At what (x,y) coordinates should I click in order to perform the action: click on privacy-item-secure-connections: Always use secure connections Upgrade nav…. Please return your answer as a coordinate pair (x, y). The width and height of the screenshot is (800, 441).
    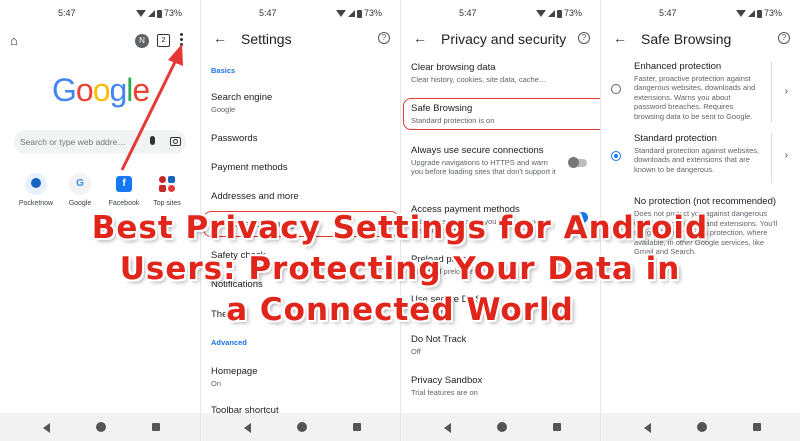
    Looking at the image, I should click on (485, 161).